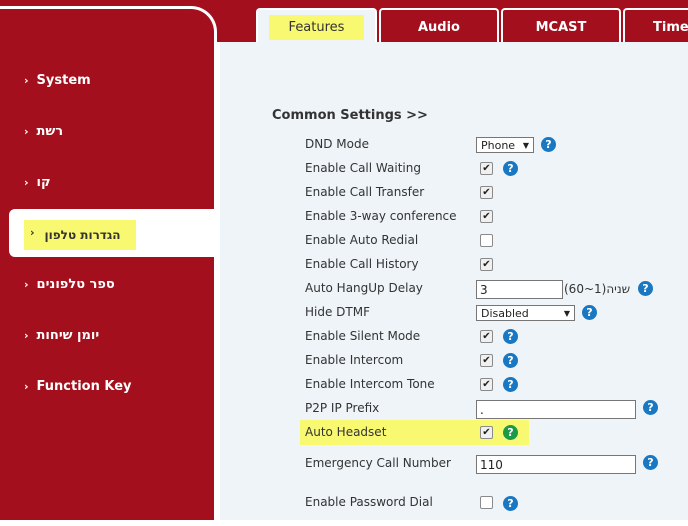 Image resolution: width=688 pixels, height=526 pixels. Describe the element at coordinates (84, 386) in the screenshot. I see `sidebar-item-label: Function Key` at that location.